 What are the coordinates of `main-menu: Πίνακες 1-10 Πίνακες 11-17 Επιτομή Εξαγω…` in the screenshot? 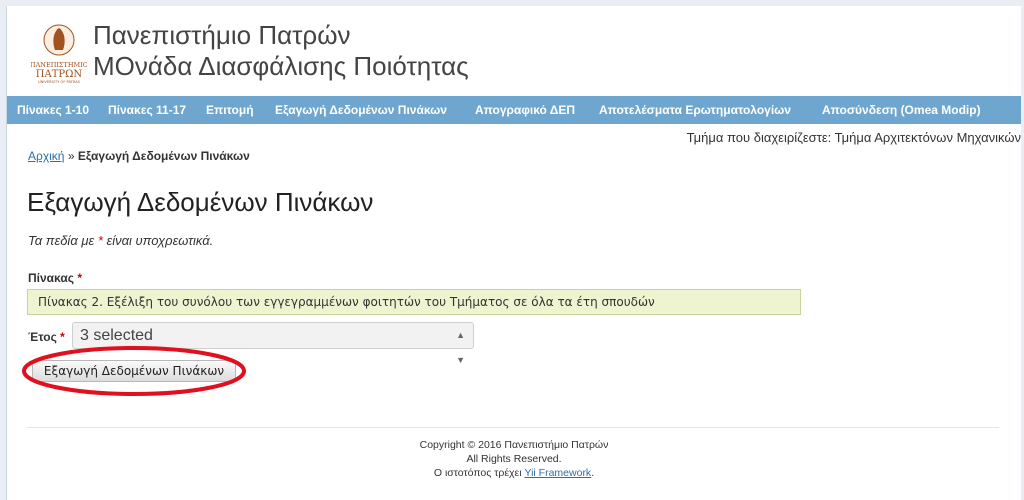 It's located at (514, 110).